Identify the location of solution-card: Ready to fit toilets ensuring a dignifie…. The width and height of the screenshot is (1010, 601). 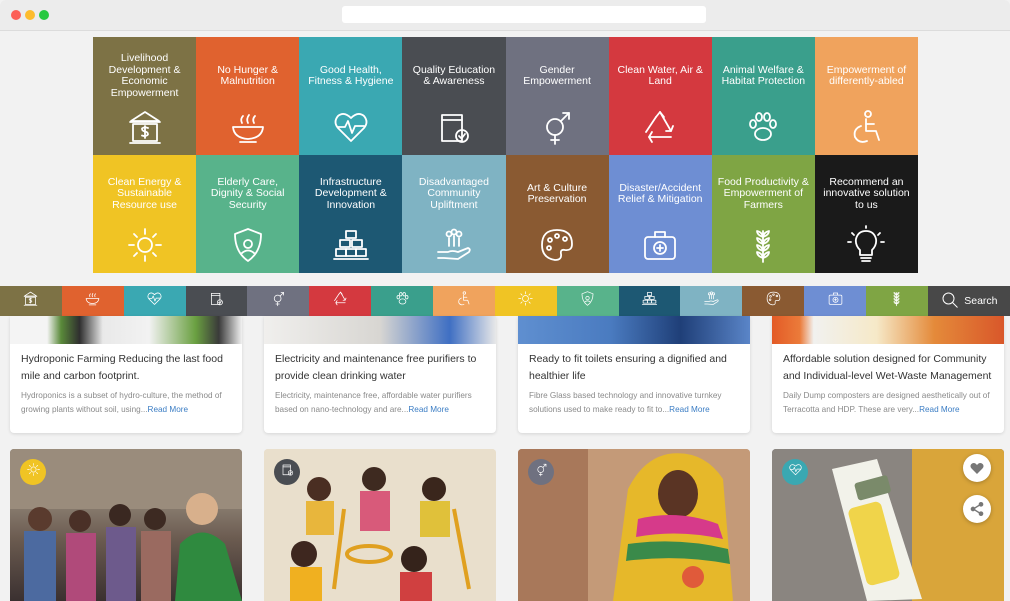
(634, 374).